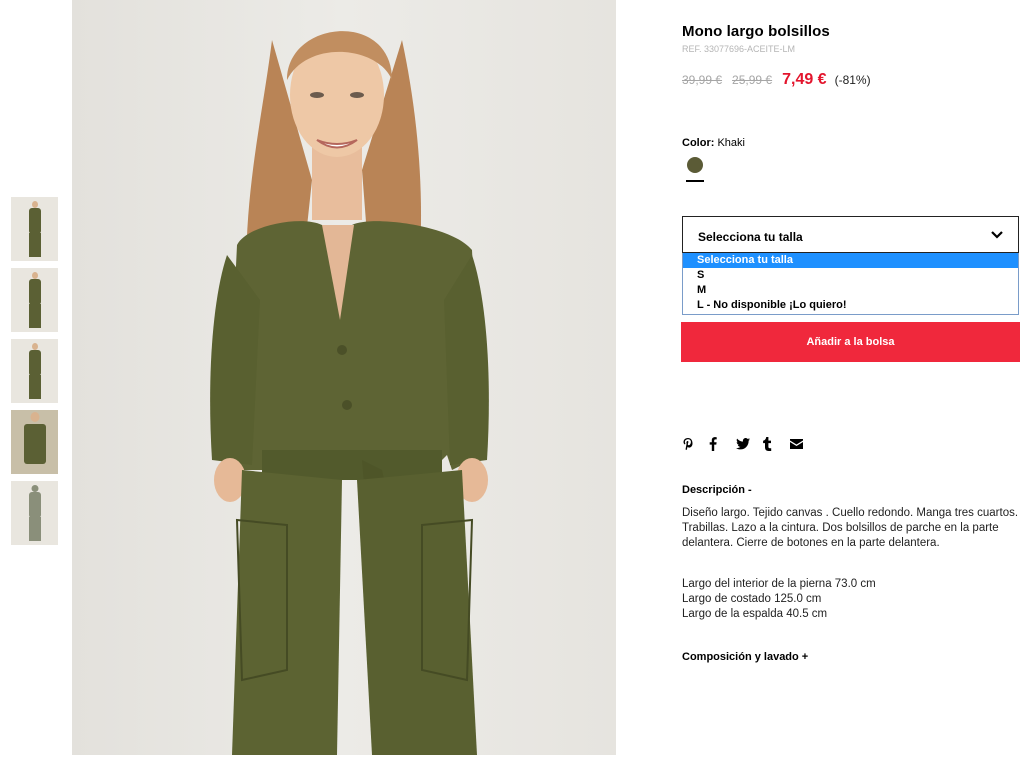 The width and height of the screenshot is (1024, 760). Describe the element at coordinates (695, 444) in the screenshot. I see `pinterest-icon` at that location.